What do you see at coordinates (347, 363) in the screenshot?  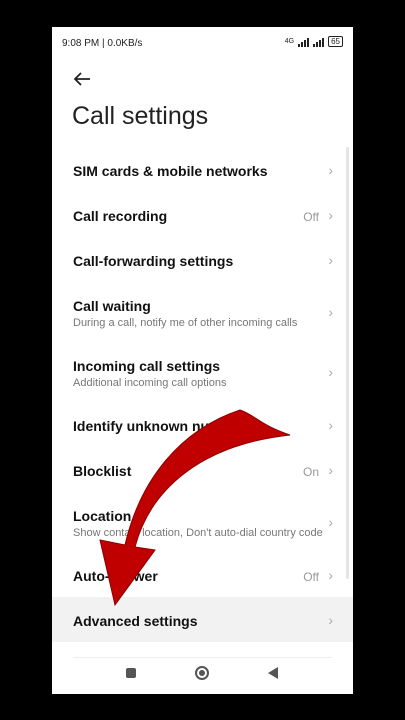 I see `scrollbar` at bounding box center [347, 363].